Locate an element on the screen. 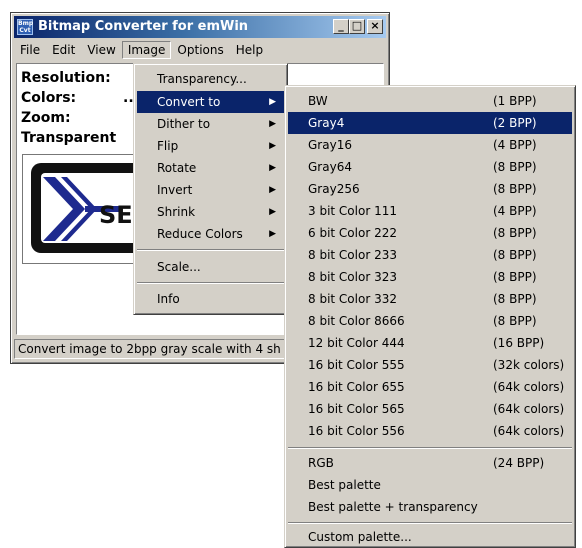  app-icon: Bmp Cvt is located at coordinates (25, 27).